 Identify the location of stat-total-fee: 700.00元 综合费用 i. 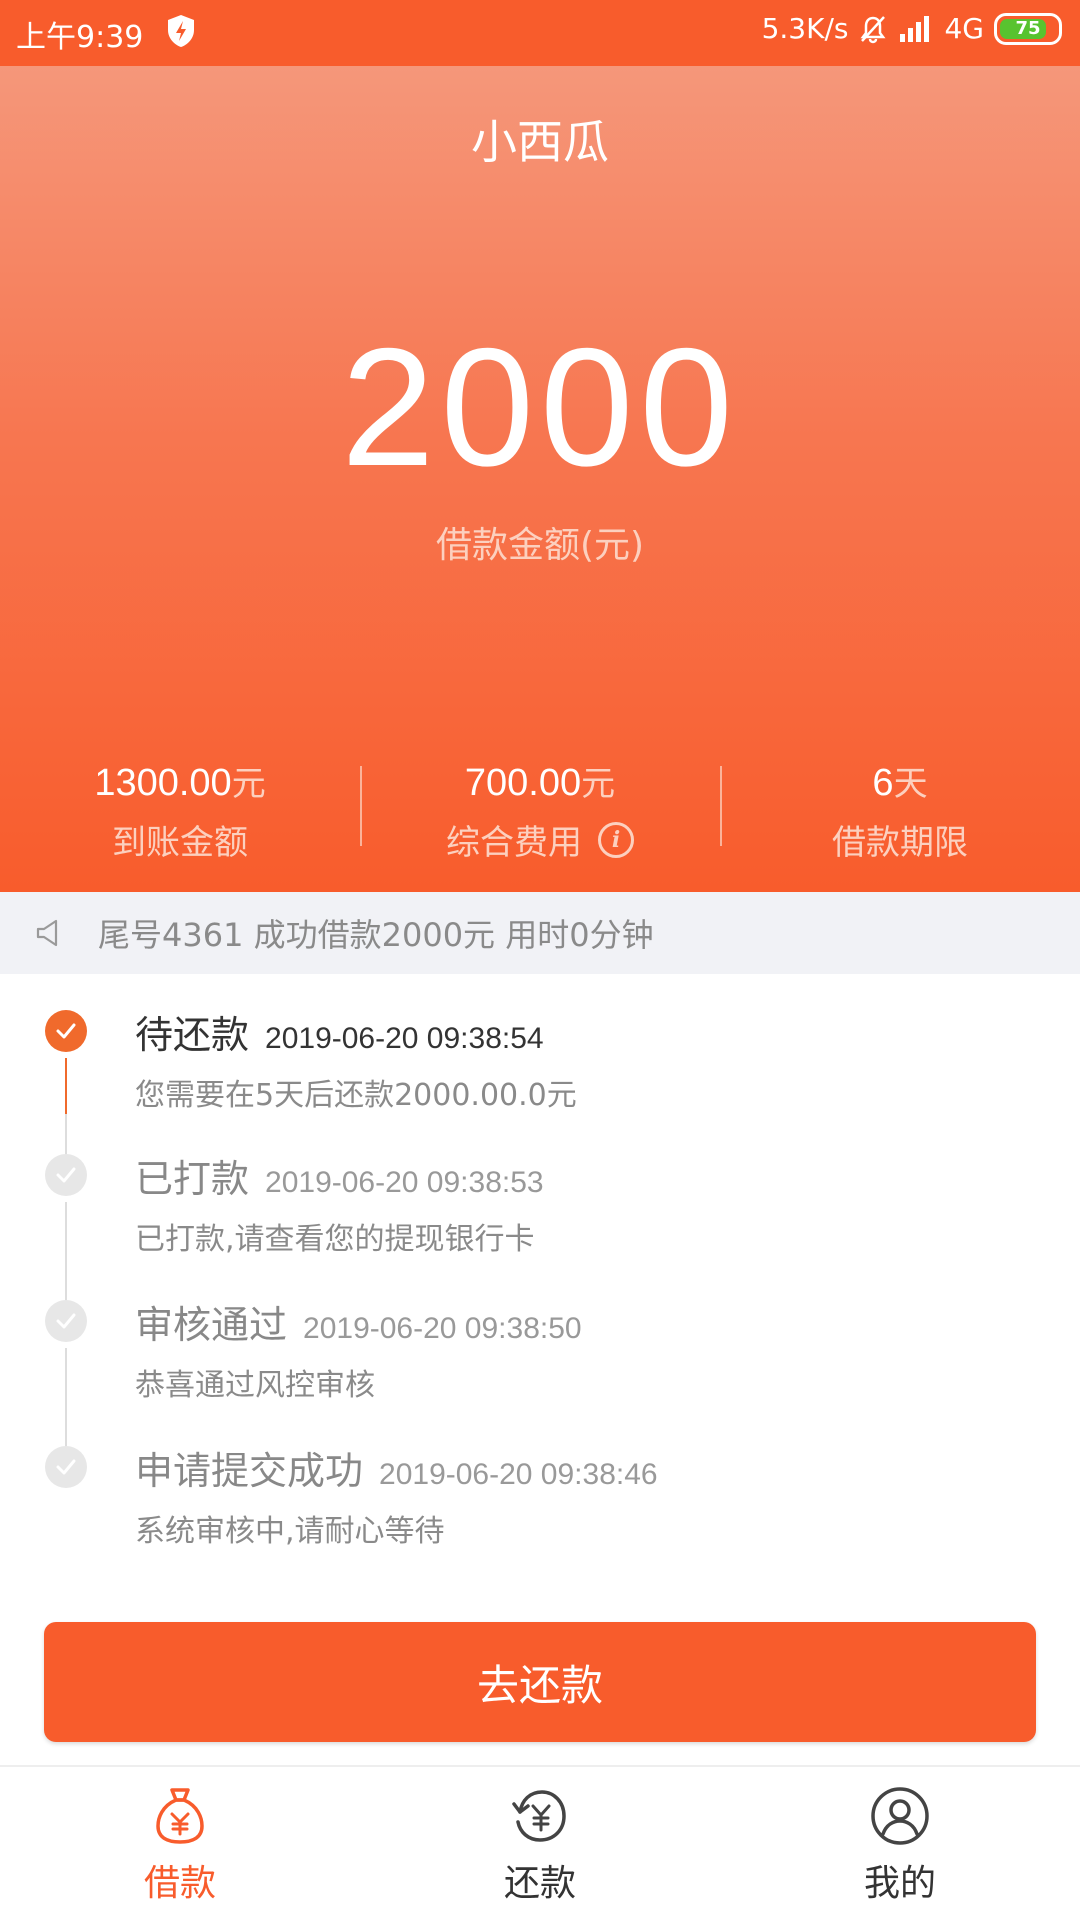
(540, 816).